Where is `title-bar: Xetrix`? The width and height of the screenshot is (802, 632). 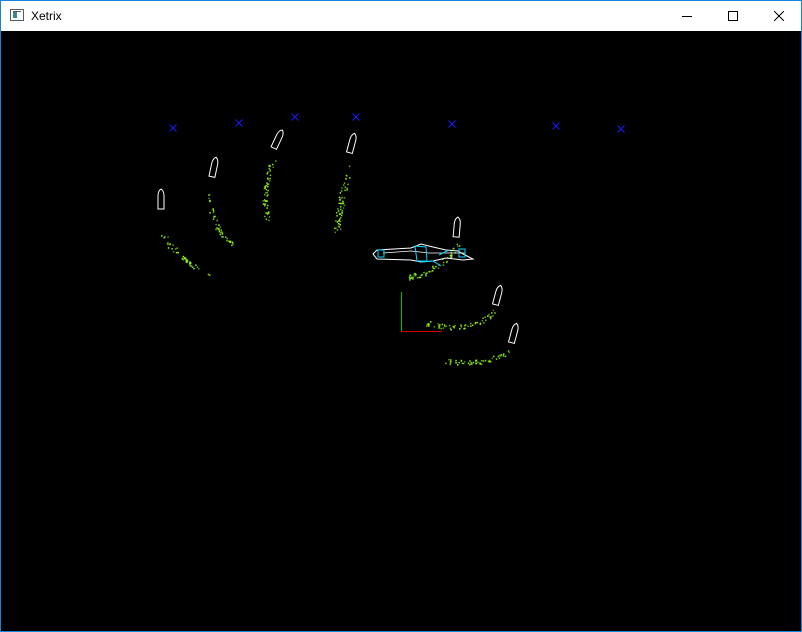 title-bar: Xetrix is located at coordinates (401, 16).